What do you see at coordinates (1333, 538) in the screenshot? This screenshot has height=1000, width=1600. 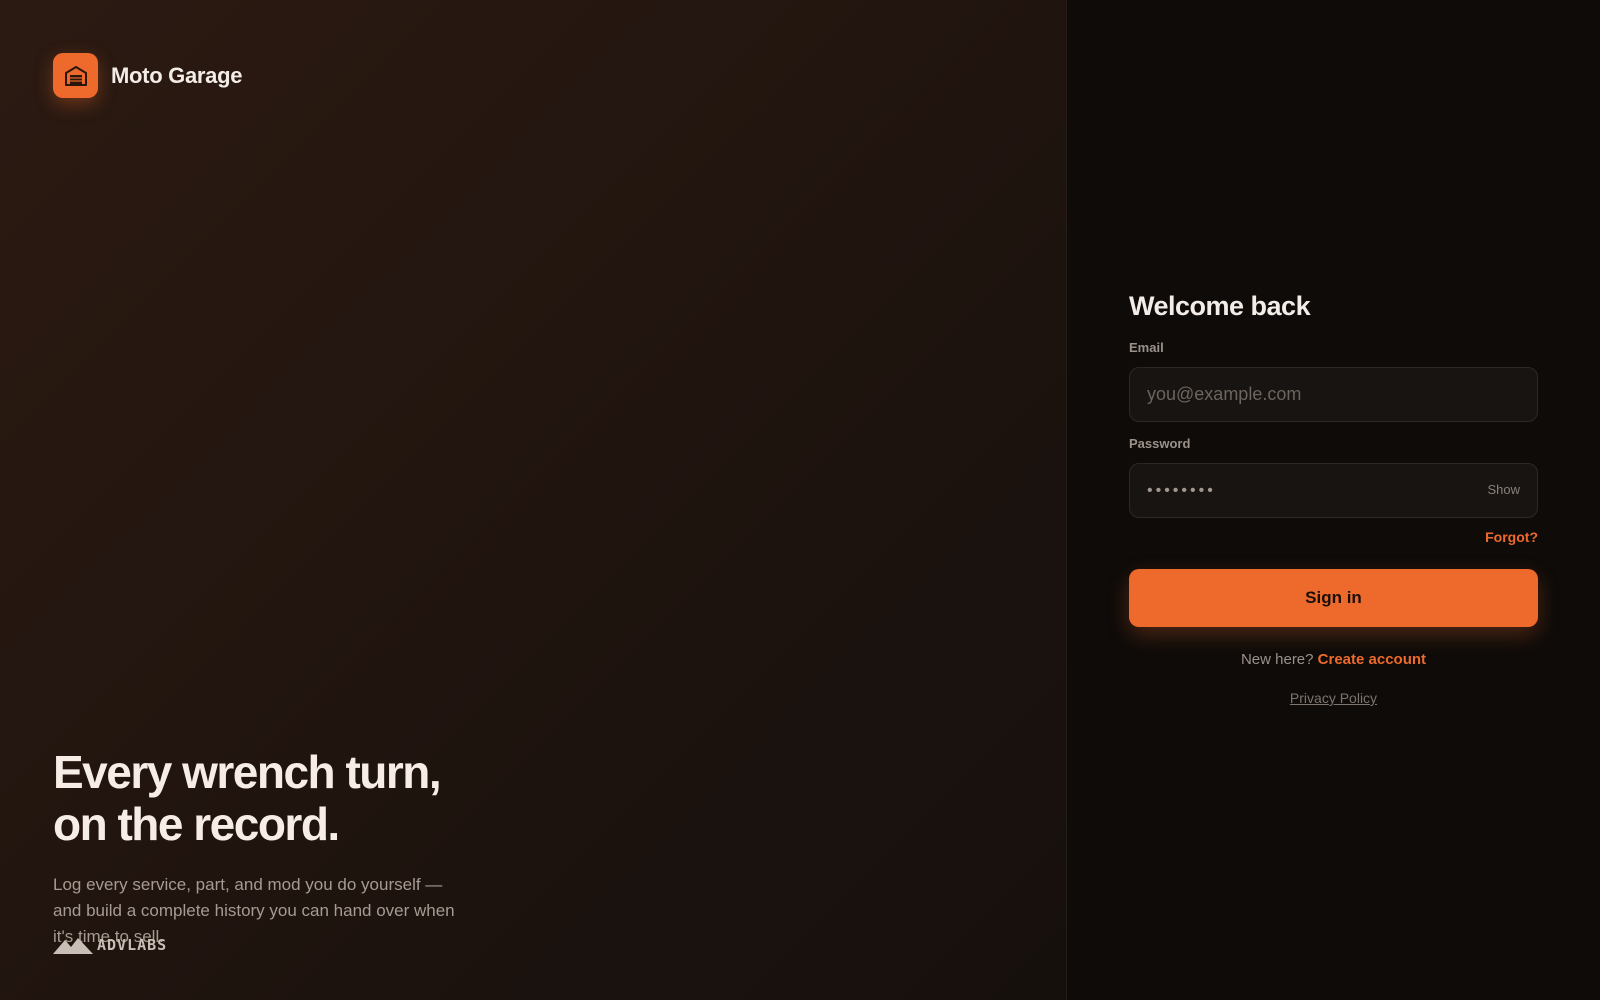 I see `forgot-row: Forgot?` at bounding box center [1333, 538].